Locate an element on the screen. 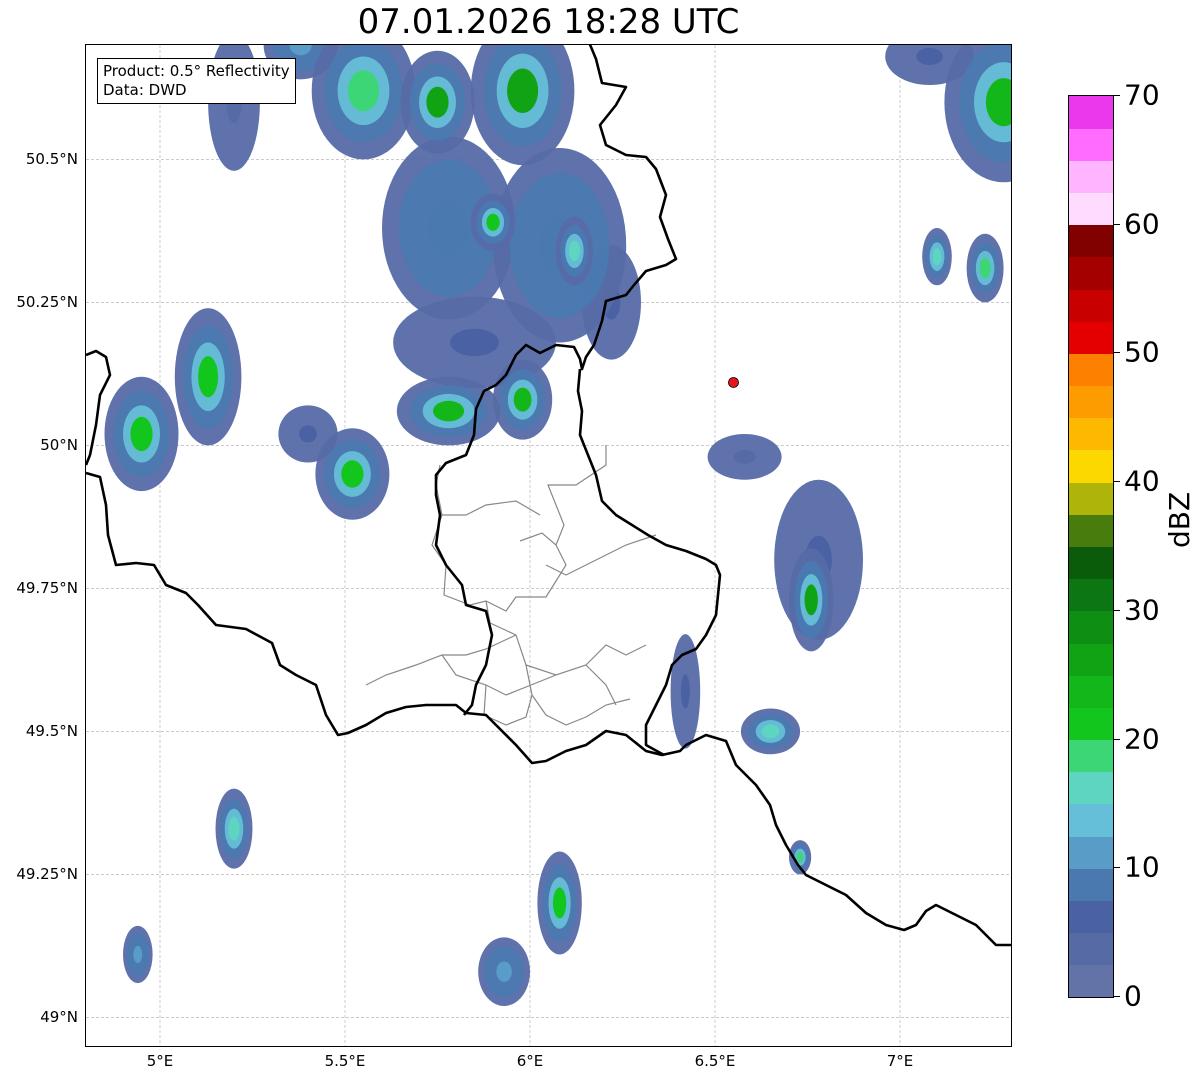  colorbar-tick-label: 40 is located at coordinates (1142, 481).